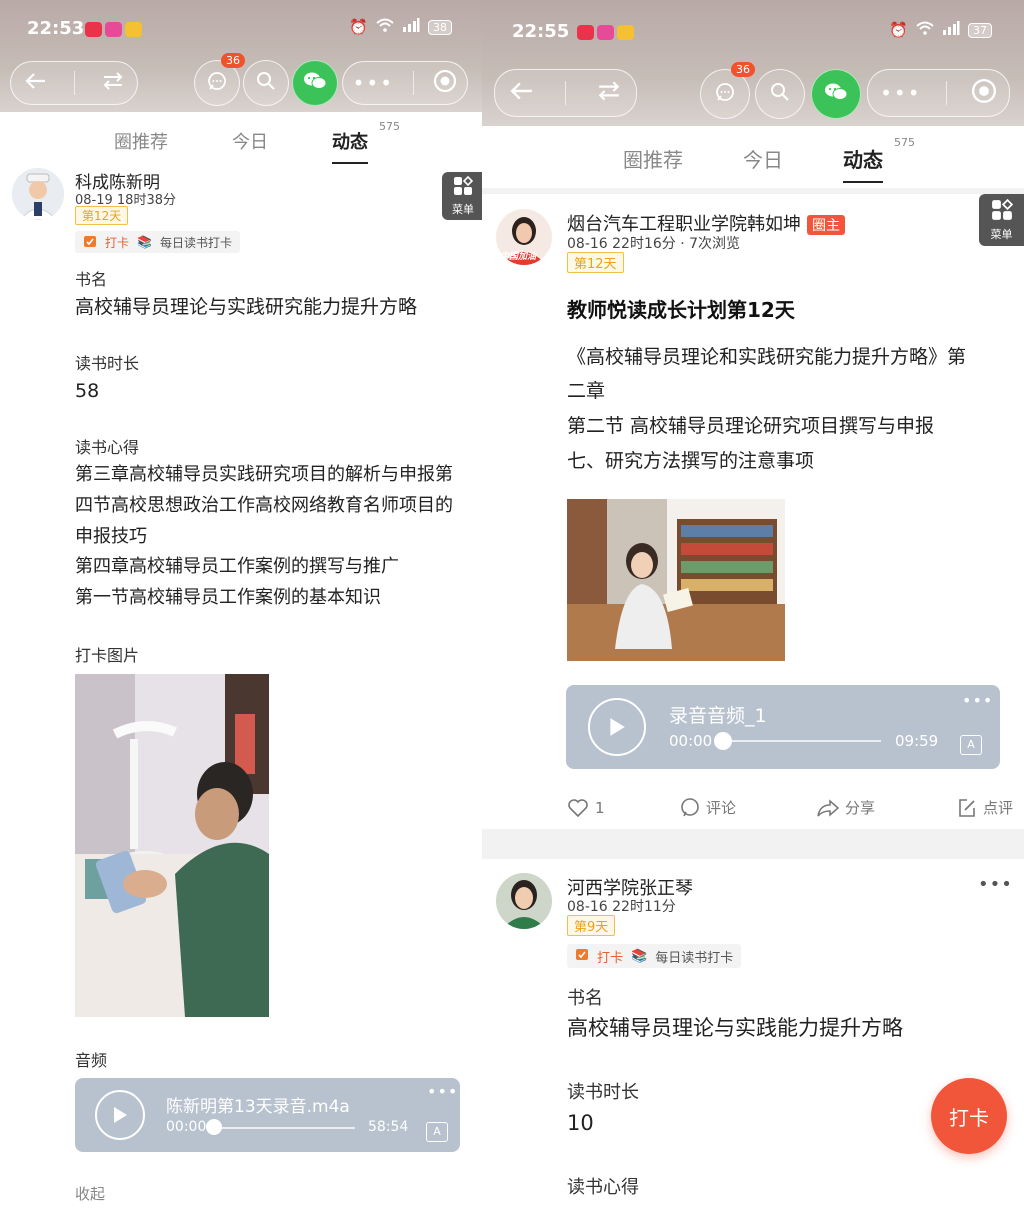  I want to click on status-system-icons: ⏰ 37, so click(940, 30).